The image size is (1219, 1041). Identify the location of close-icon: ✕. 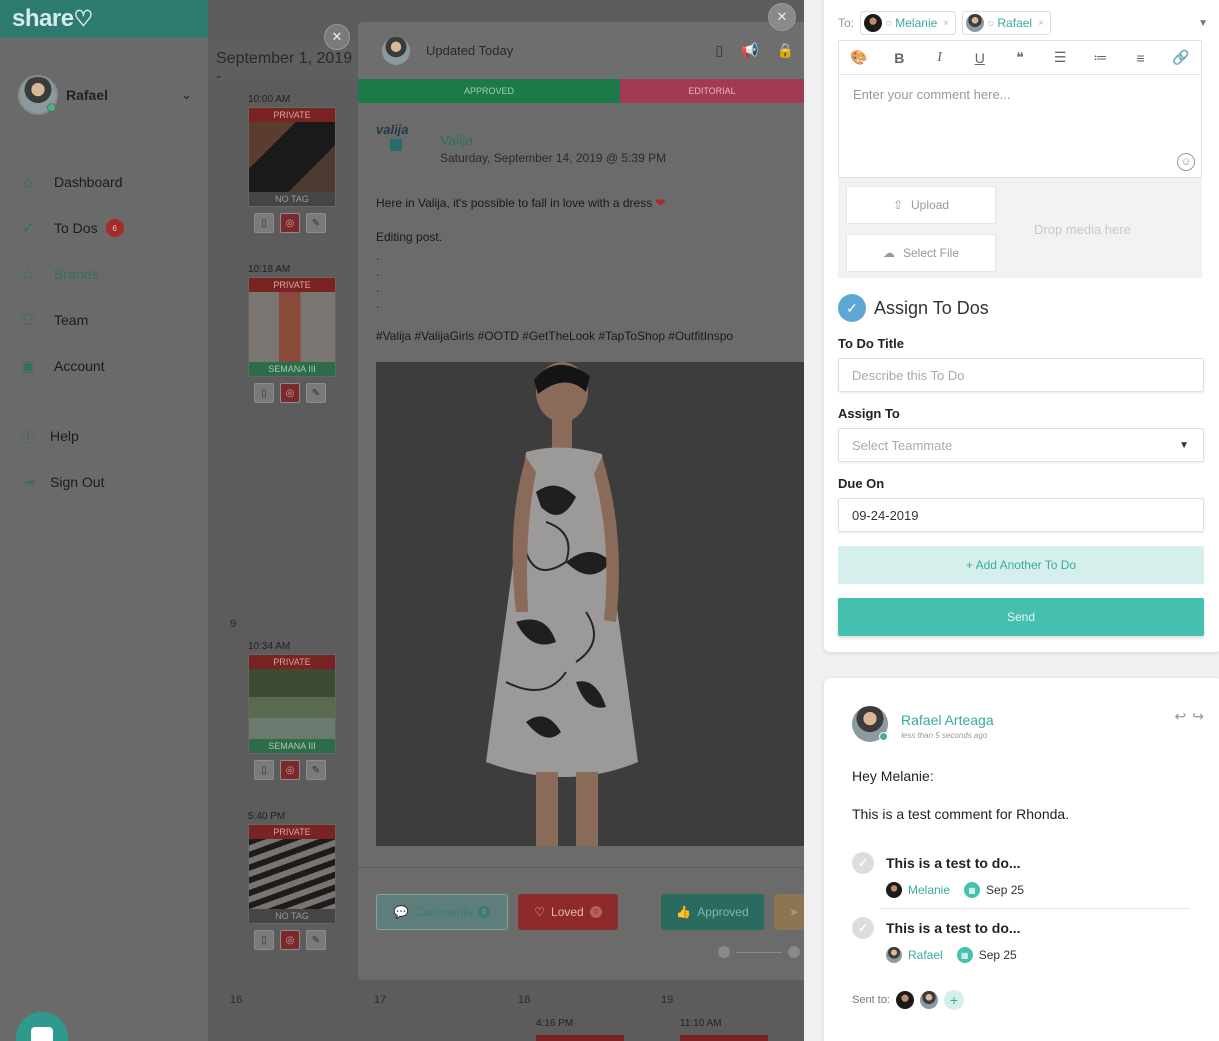
(337, 37).